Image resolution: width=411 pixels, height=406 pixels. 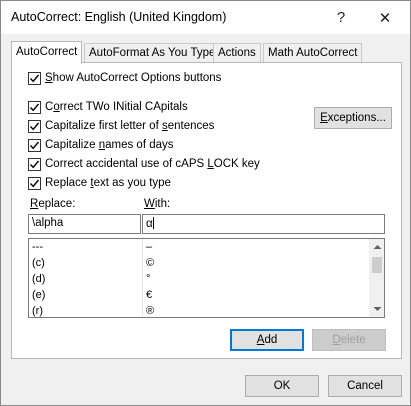 I want to click on tab-autocorrect: AutoCorrect, so click(x=47, y=52).